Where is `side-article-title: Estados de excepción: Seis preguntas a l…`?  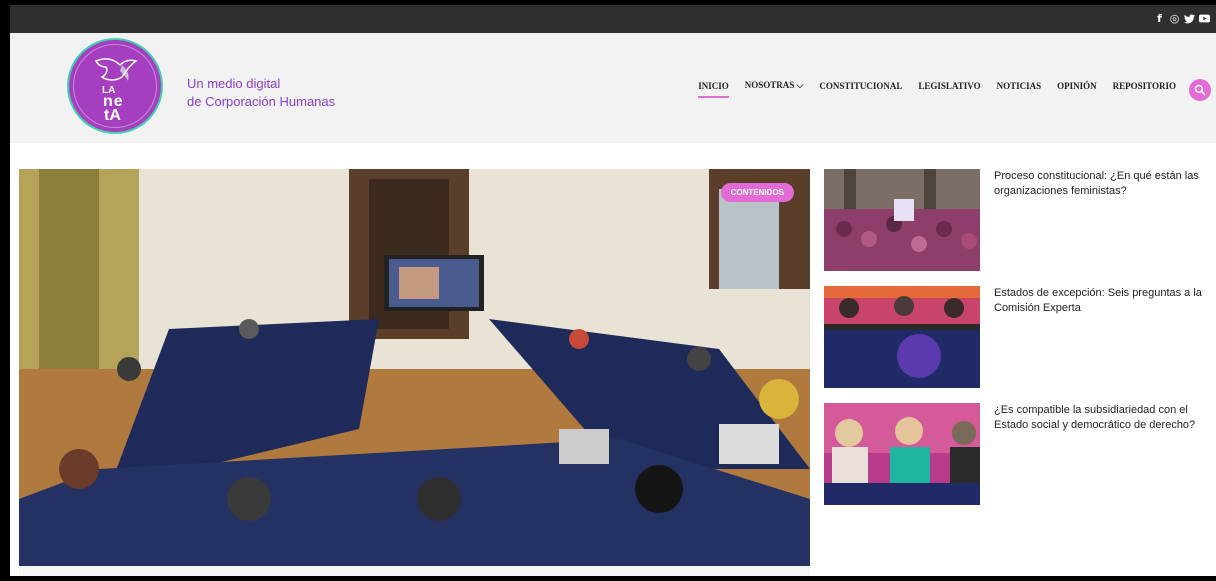 side-article-title: Estados de excepción: Seis preguntas a l… is located at coordinates (1104, 301).